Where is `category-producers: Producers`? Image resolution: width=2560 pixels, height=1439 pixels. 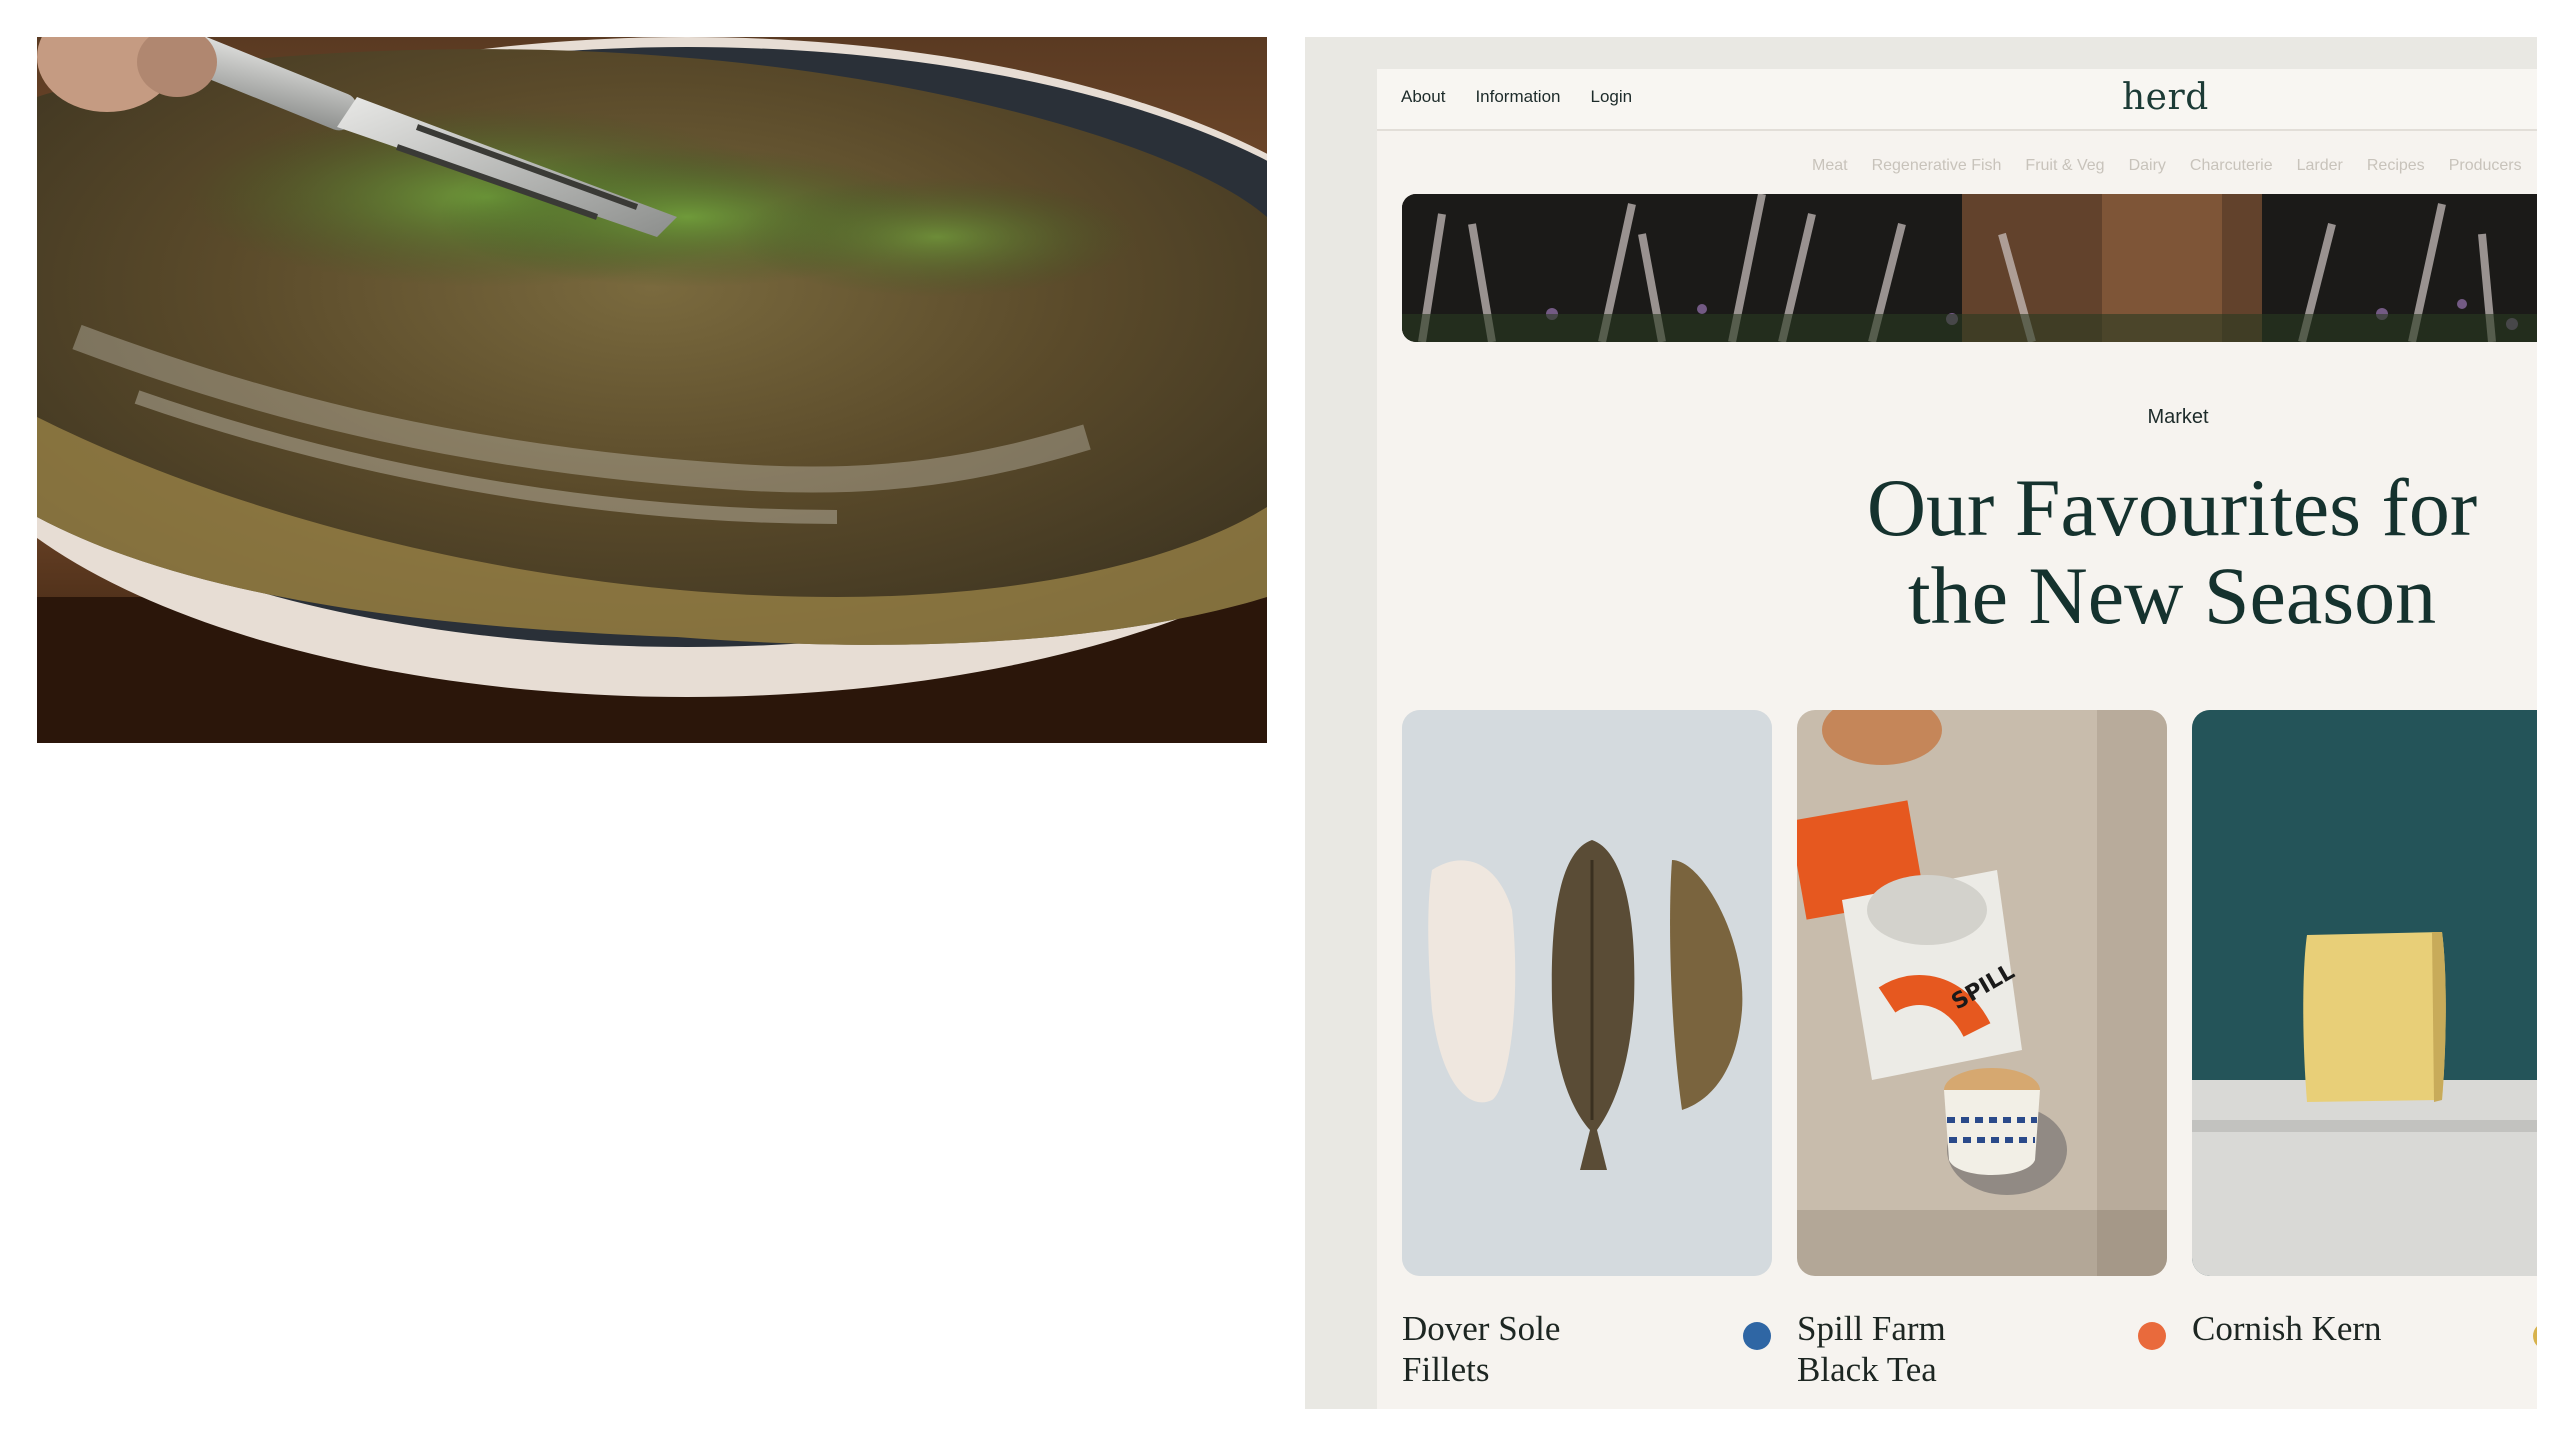
category-producers: Producers is located at coordinates (2485, 166).